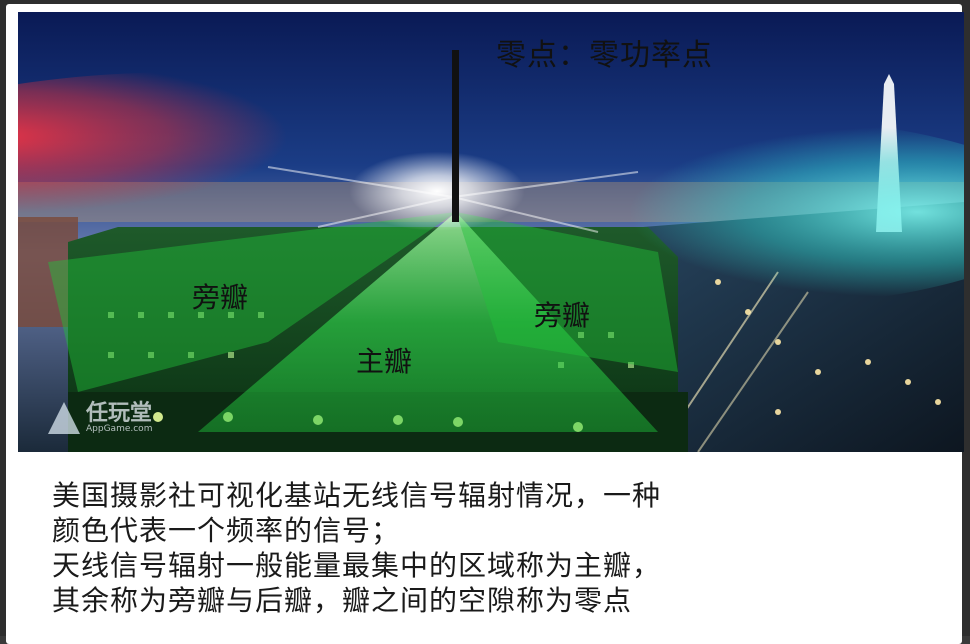 This screenshot has height=644, width=970. Describe the element at coordinates (119, 413) in the screenshot. I see `watermark-main-text: 任玩堂` at that location.